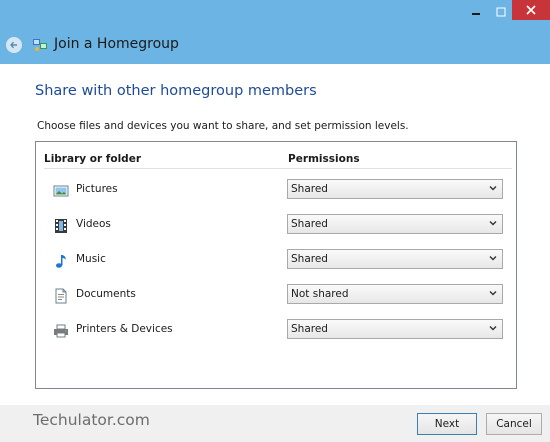 The width and height of the screenshot is (550, 442). I want to click on permission-select-printers-devices: Shared, so click(395, 329).